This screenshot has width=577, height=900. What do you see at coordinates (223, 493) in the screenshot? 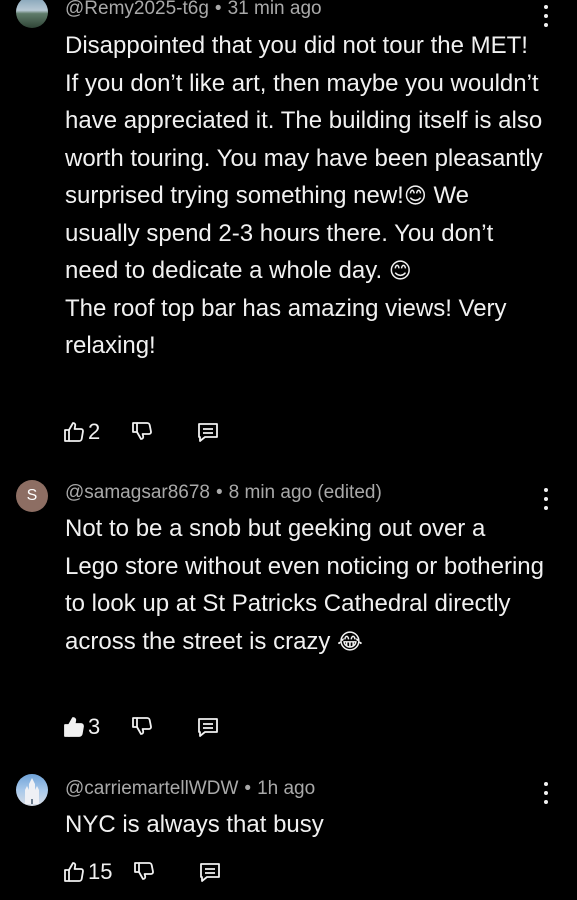
I see `comment-meta: @samagsar8678 • 8 min ago (edited)` at bounding box center [223, 493].